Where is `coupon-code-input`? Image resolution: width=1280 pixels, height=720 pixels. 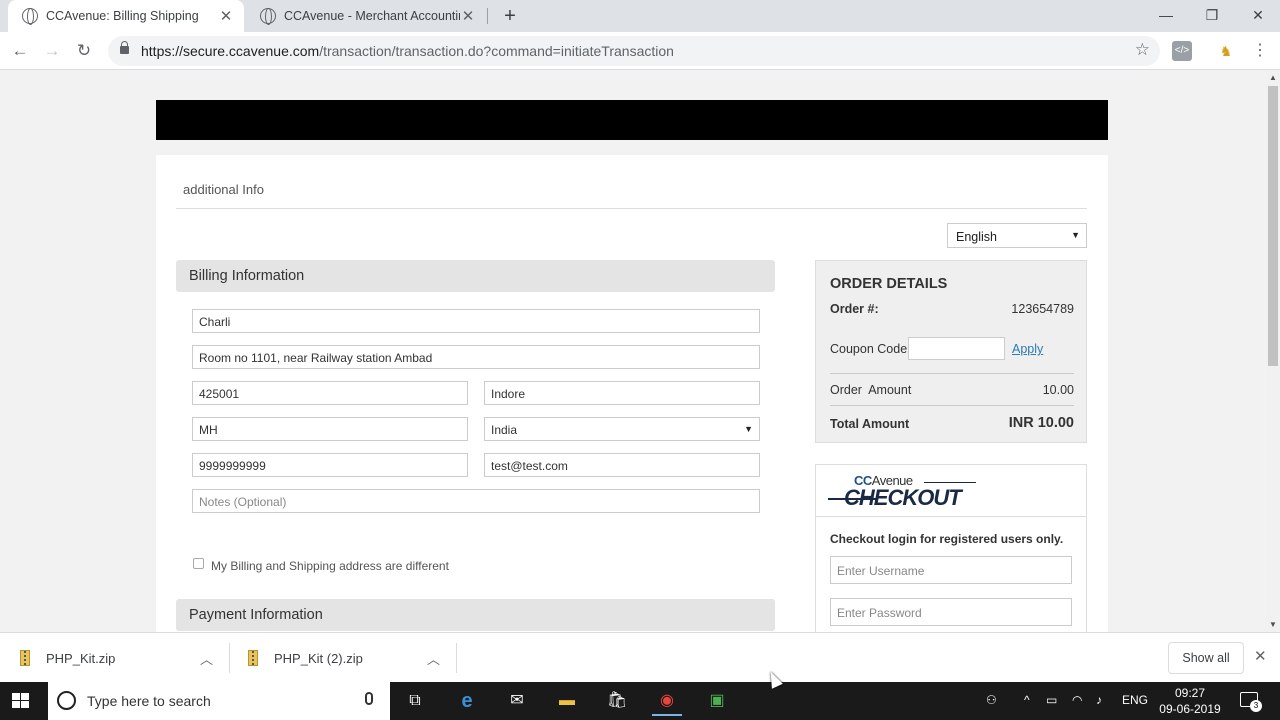
coupon-code-input is located at coordinates (956, 348).